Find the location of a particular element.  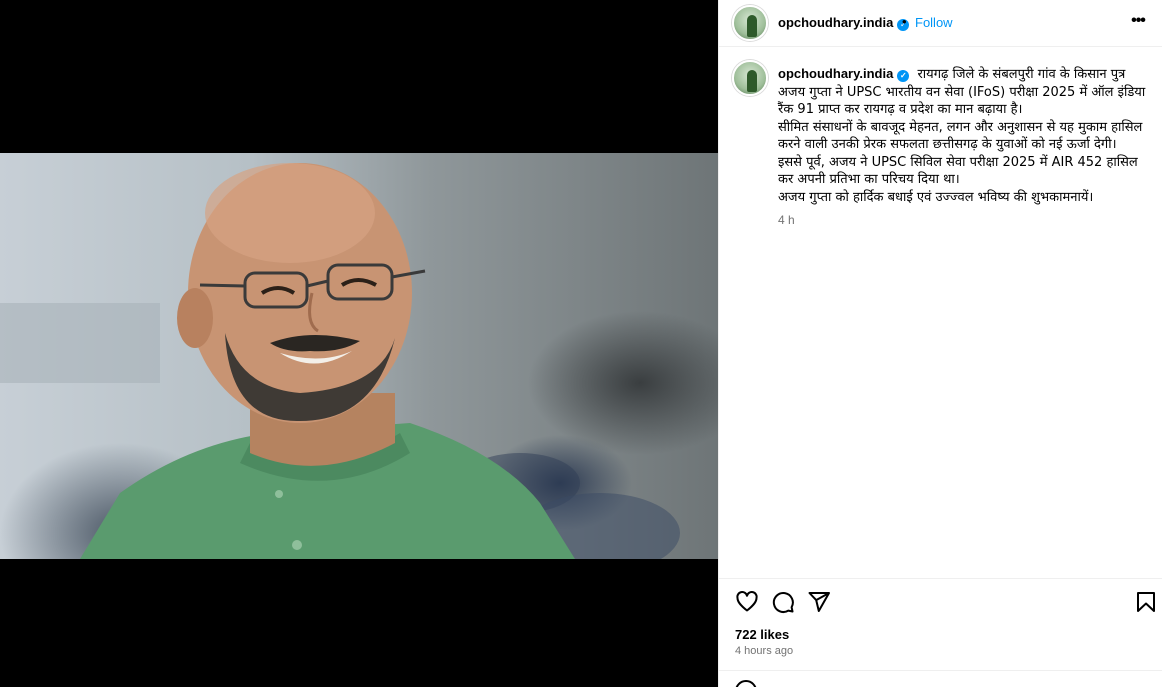

share-icon is located at coordinates (819, 602).